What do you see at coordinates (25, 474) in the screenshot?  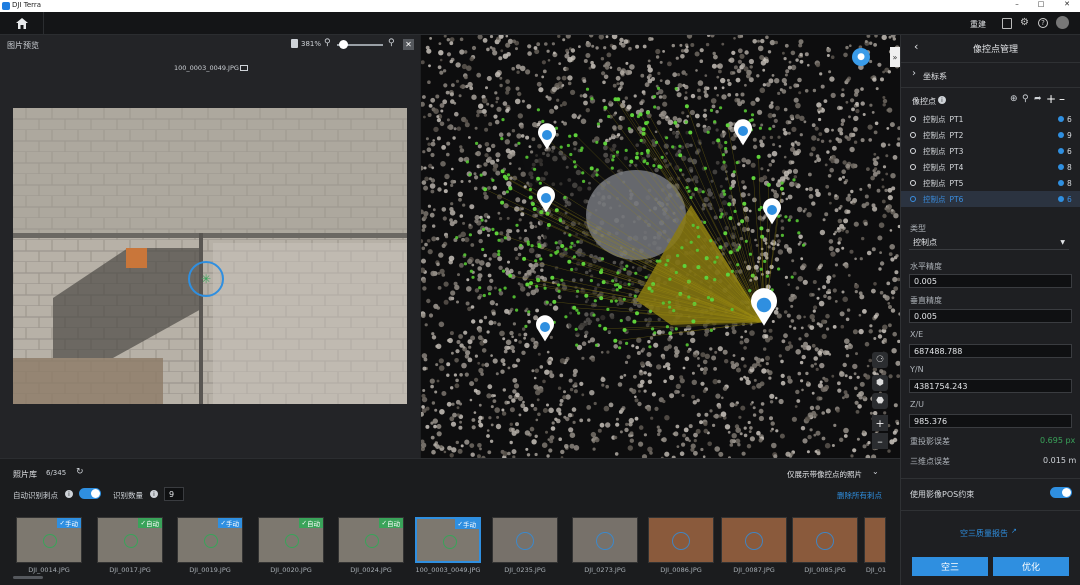 I see `library-title: 照片库` at bounding box center [25, 474].